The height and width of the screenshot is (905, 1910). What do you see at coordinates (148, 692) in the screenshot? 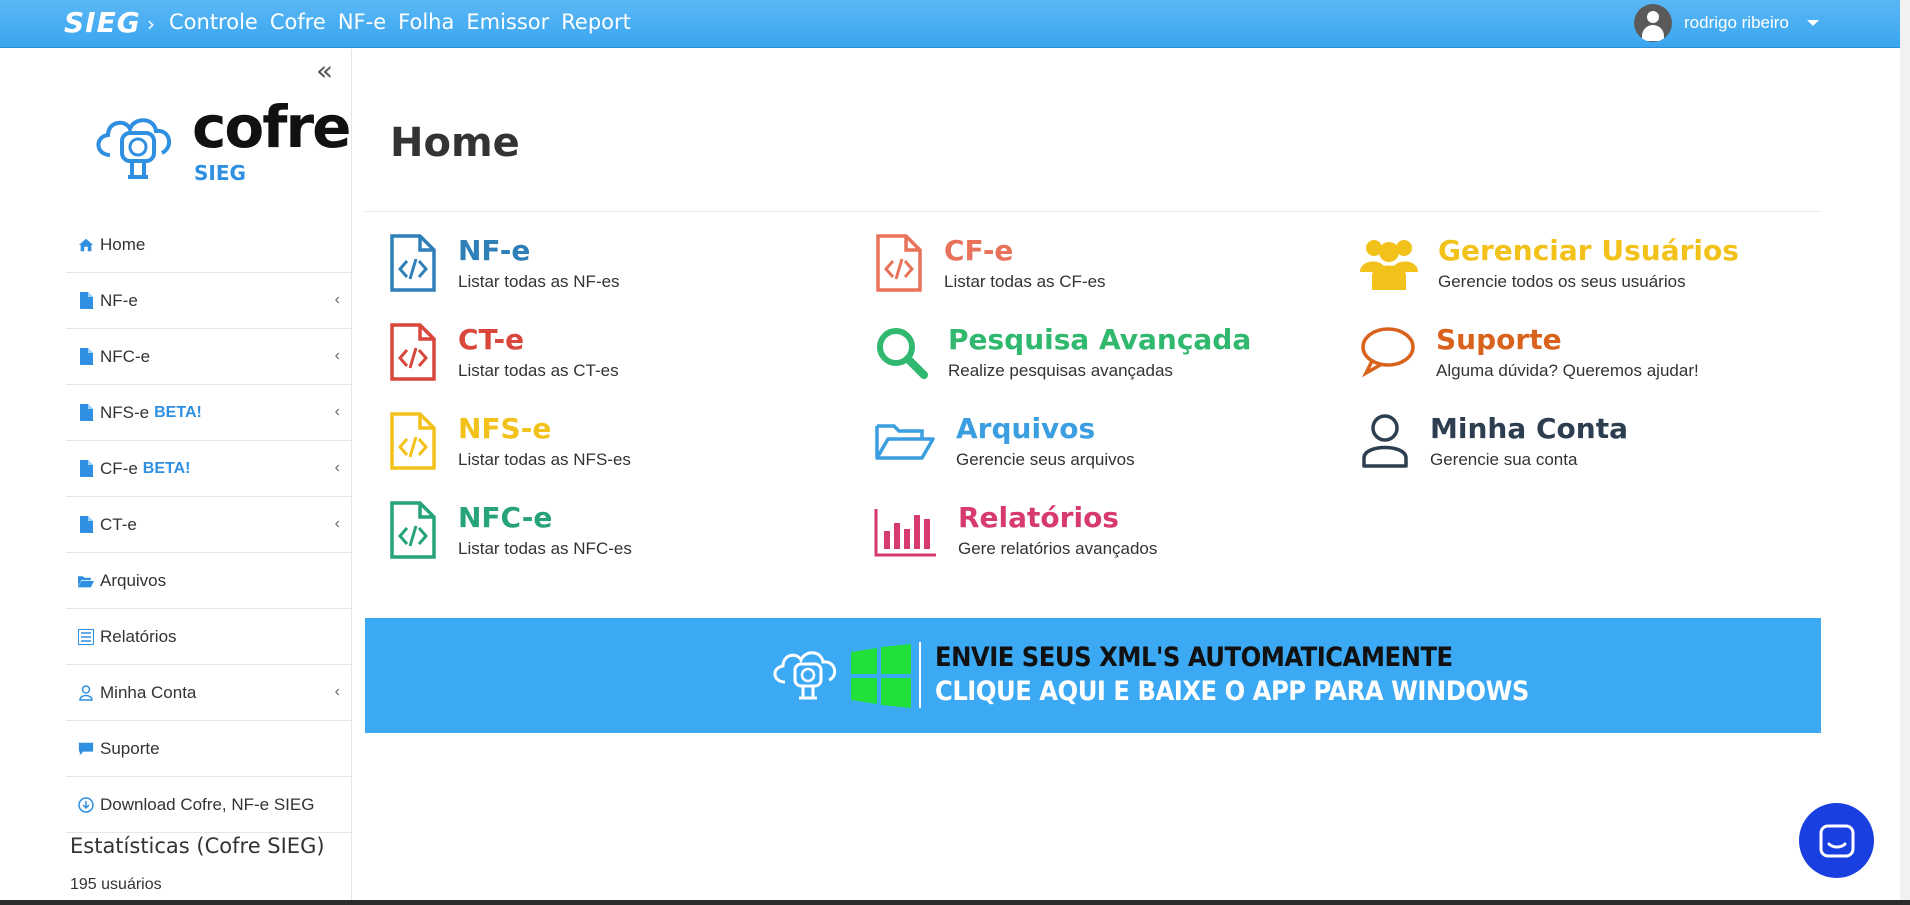
I see `sidebar-item-label: Minha Conta` at bounding box center [148, 692].